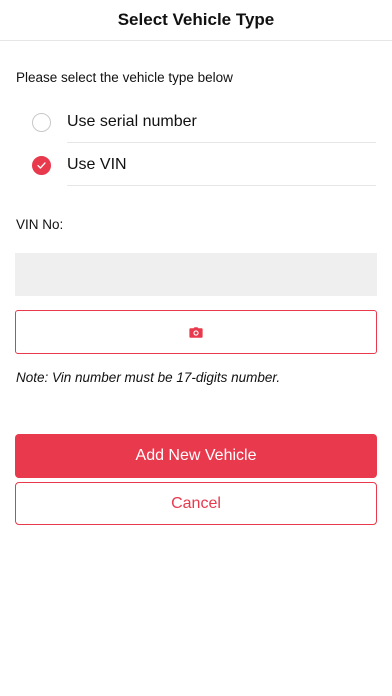 This screenshot has height=696, width=392. I want to click on add-new-vehicle-button: Add New Vehicle, so click(196, 456).